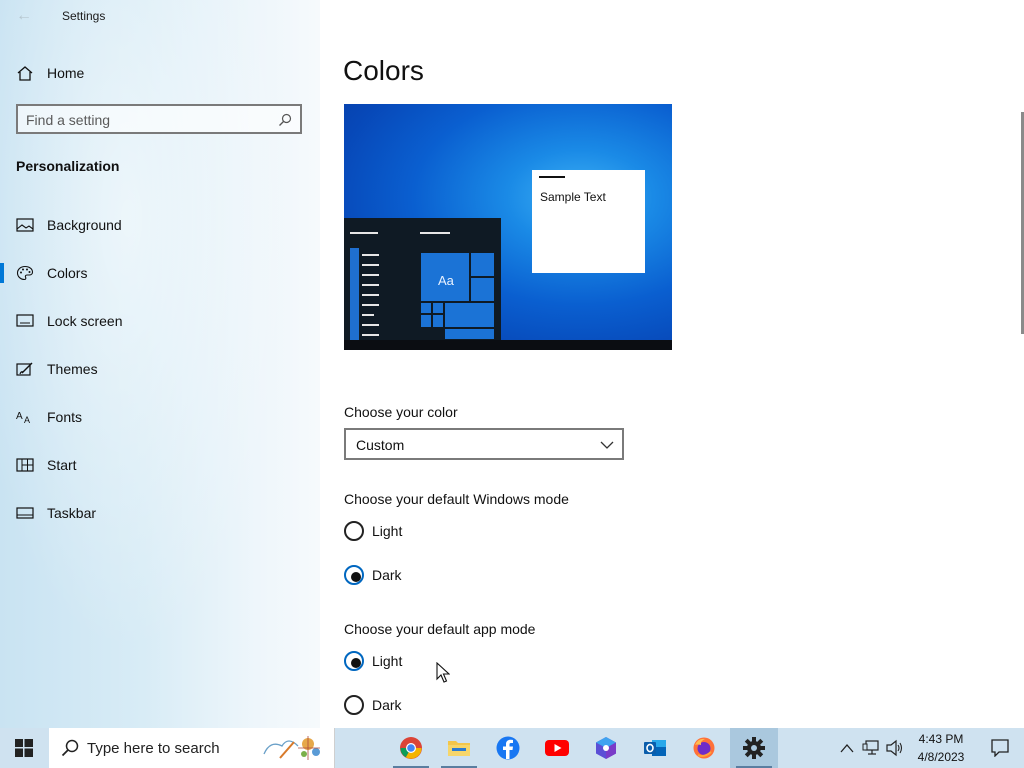 Image resolution: width=1024 pixels, height=768 pixels. What do you see at coordinates (24, 16) in the screenshot?
I see `back-button: ←` at bounding box center [24, 16].